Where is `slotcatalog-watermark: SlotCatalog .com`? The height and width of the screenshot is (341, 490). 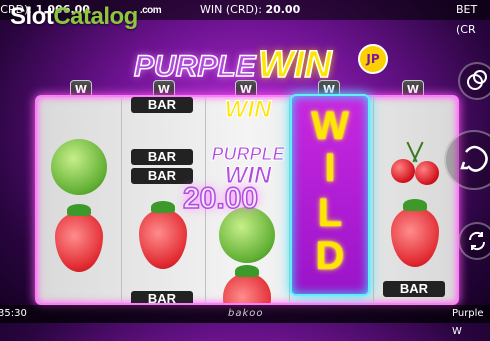
slotcatalog-watermark: SlotCatalog .com is located at coordinates (86, 17).